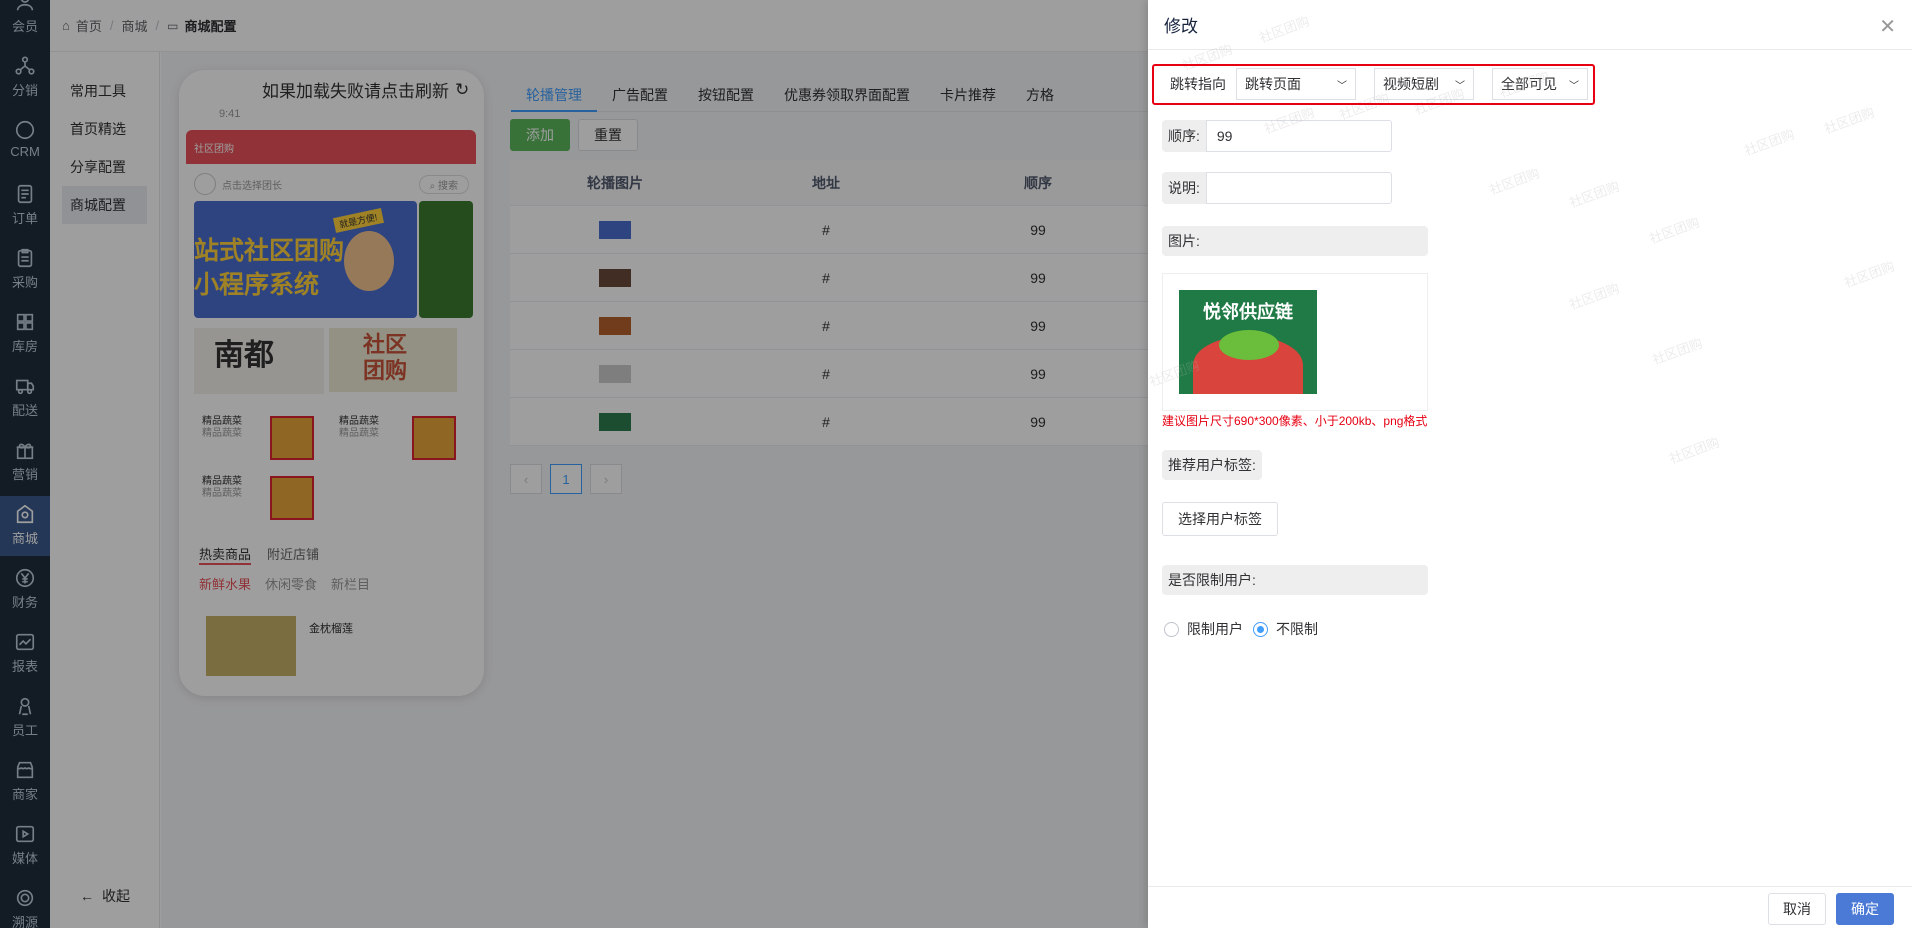  What do you see at coordinates (1295, 580) in the screenshot?
I see `limit-label: 是否限制用户:` at bounding box center [1295, 580].